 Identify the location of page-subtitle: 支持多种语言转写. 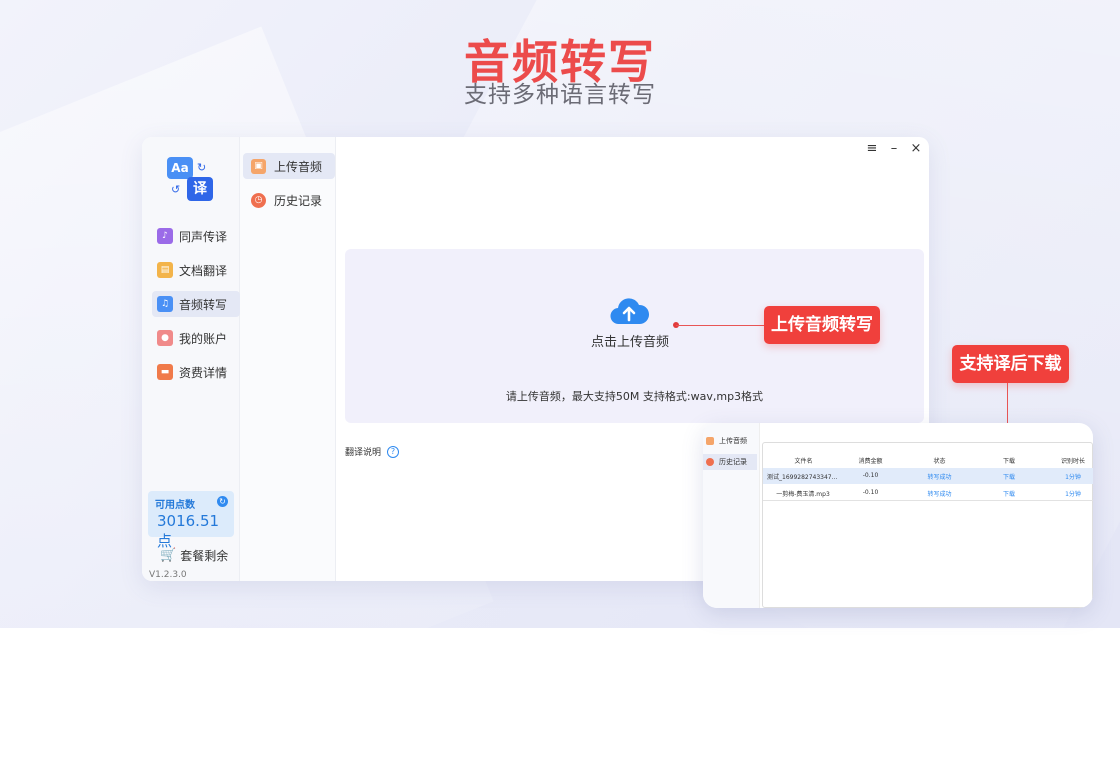
(560, 95).